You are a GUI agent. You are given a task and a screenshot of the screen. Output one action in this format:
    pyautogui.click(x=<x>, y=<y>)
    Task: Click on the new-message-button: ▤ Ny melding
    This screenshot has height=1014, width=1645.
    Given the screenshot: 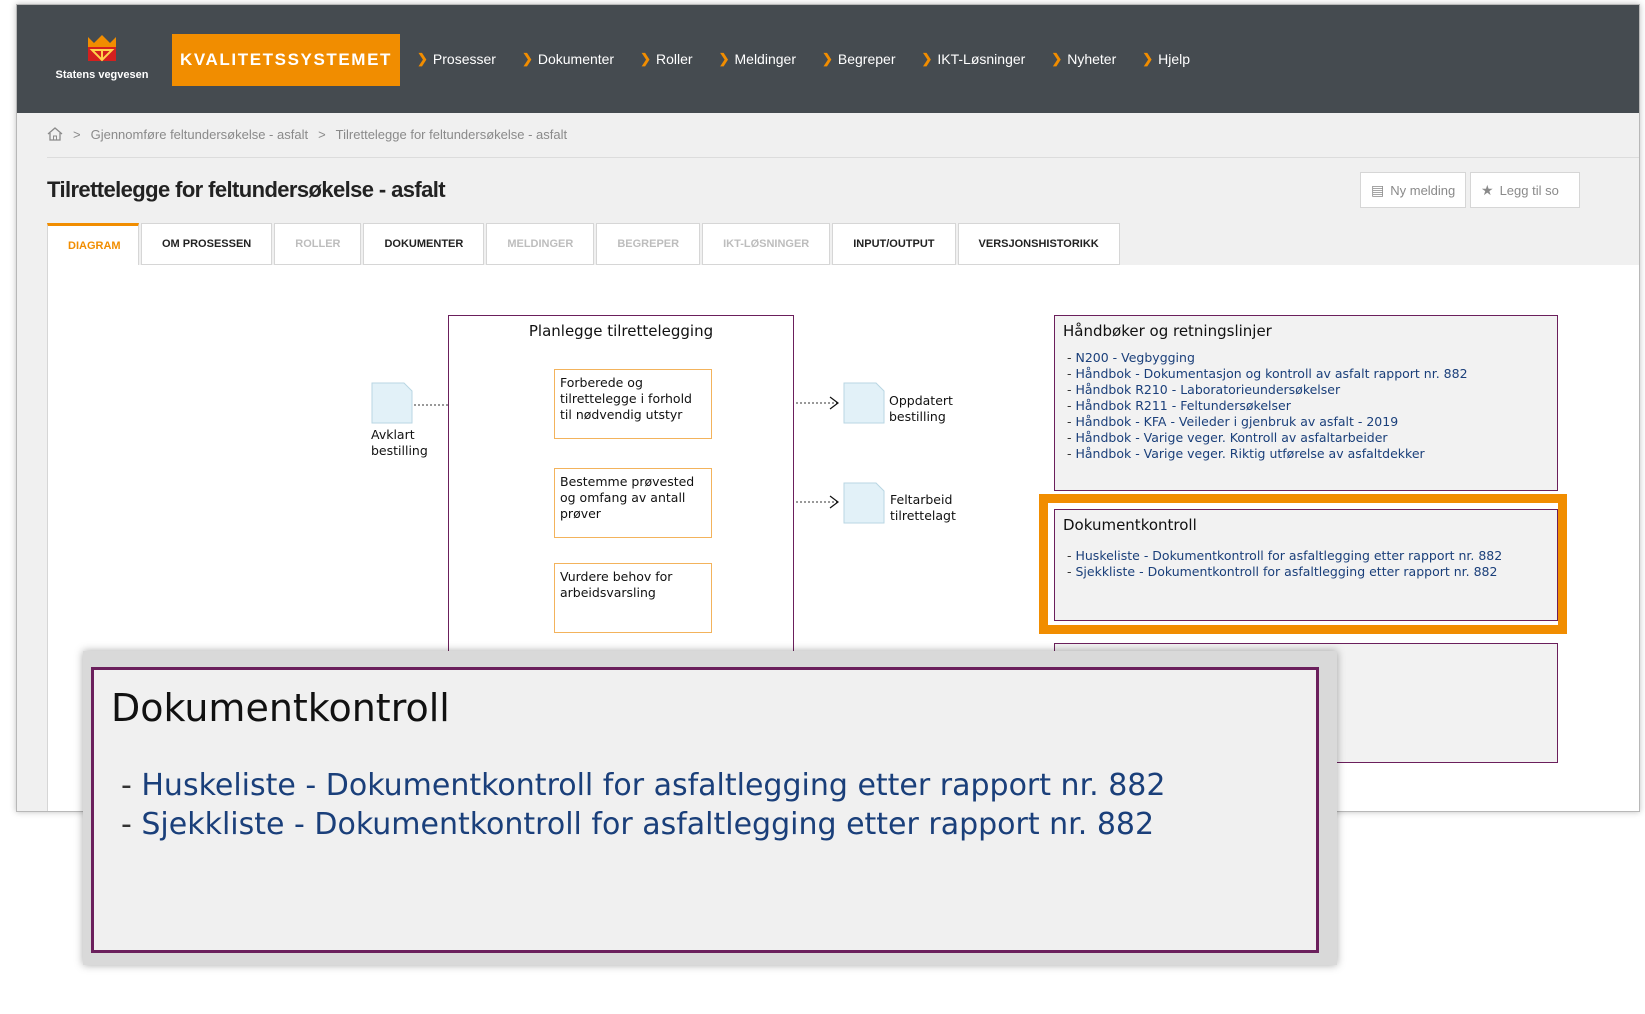 What is the action you would take?
    pyautogui.click(x=1413, y=190)
    